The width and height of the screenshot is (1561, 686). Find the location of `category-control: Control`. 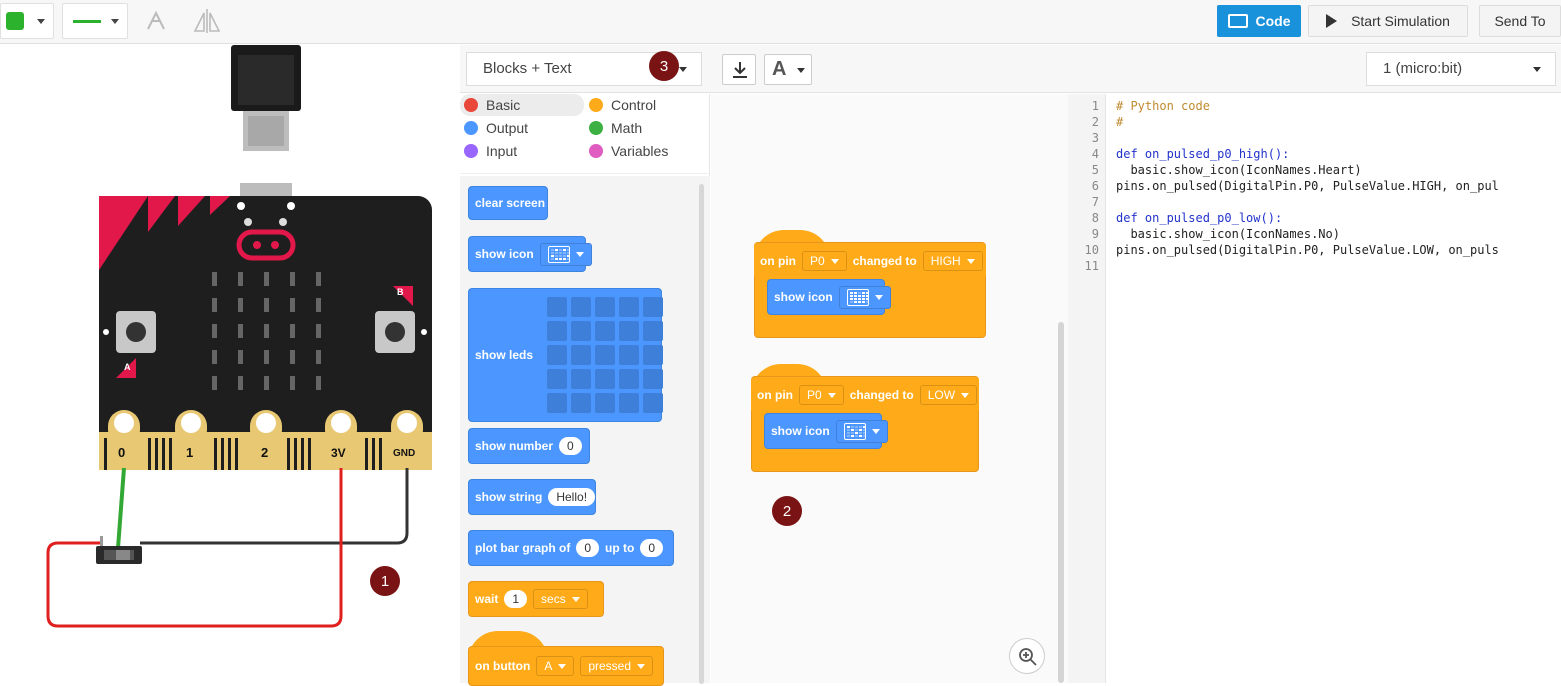

category-control: Control is located at coordinates (645, 105).